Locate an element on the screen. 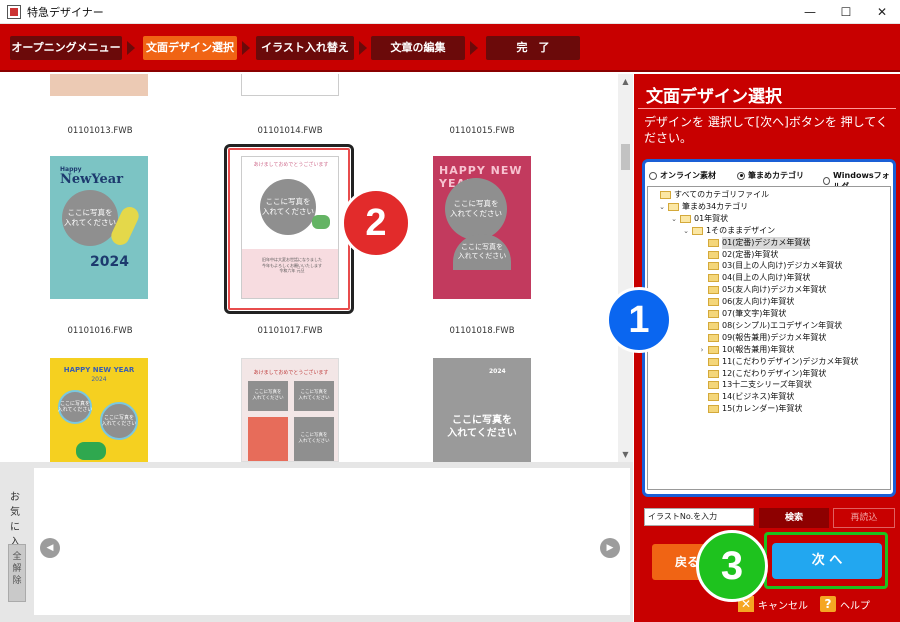 This screenshot has height=622, width=900. step-bar: オープニングメニュー 文面デザイン選択 イラスト入れ替え 文章の編集 完 了 is located at coordinates (450, 48).